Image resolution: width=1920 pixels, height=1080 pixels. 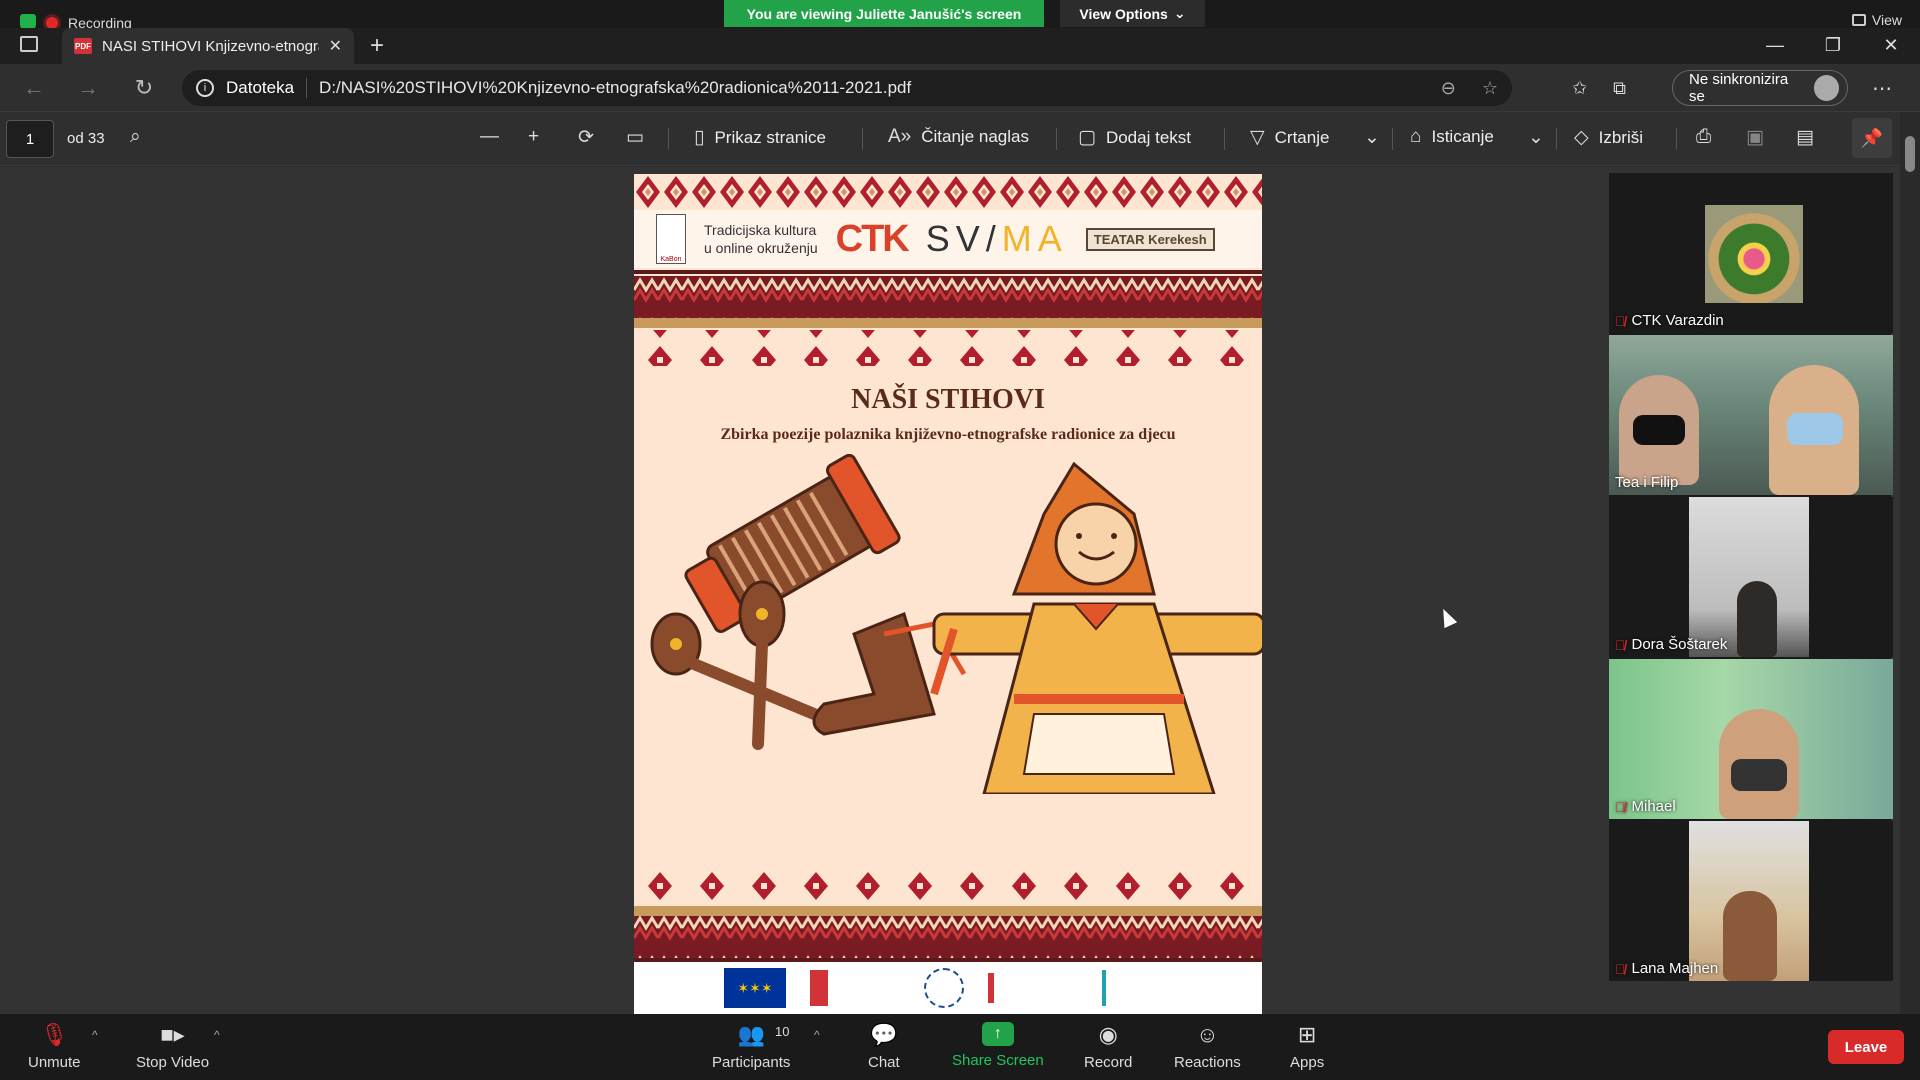 I want to click on kerekesh-logo: TEATAR Kerekesh, so click(x=1150, y=239).